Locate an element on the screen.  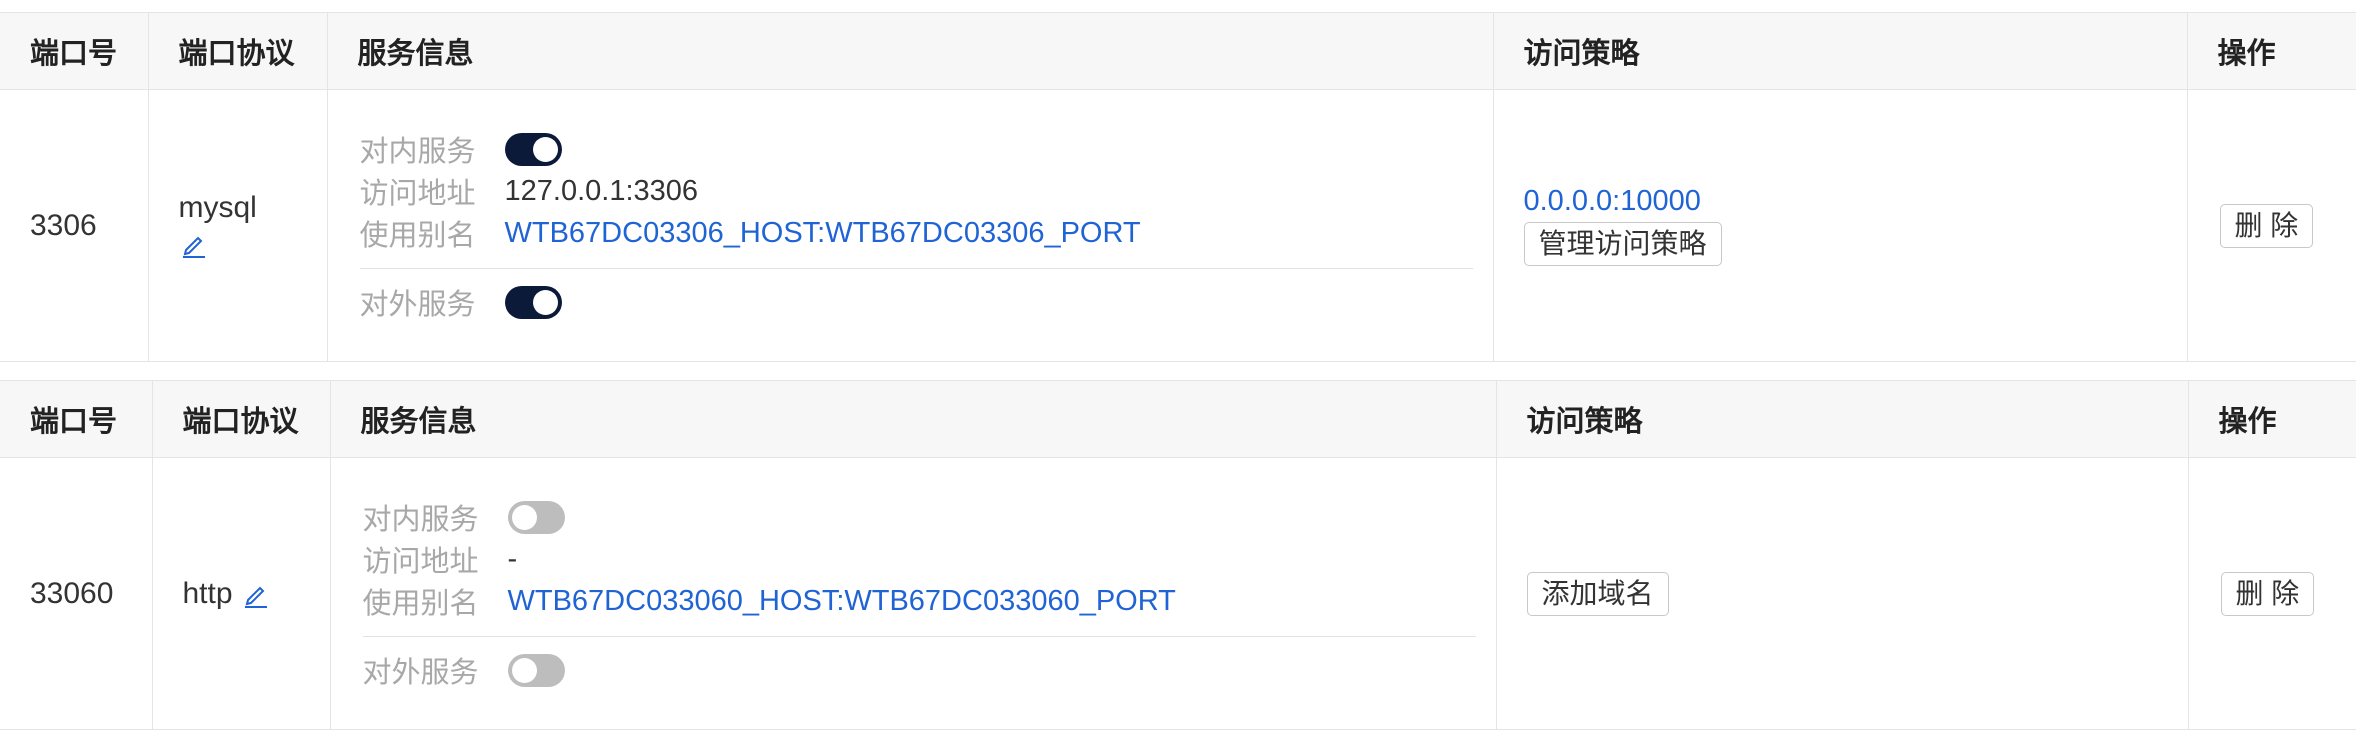
protocol-name: mysql is located at coordinates (217, 207).